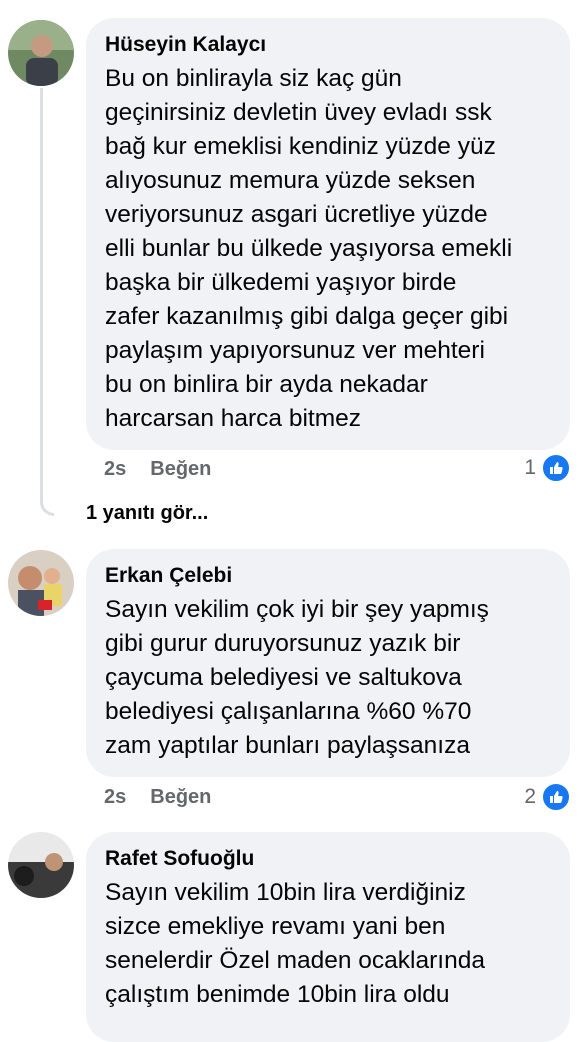 The height and width of the screenshot is (1042, 585). What do you see at coordinates (283, 643) in the screenshot?
I see `comment-line: gibi gurur duruyorsunuz yazık bir` at bounding box center [283, 643].